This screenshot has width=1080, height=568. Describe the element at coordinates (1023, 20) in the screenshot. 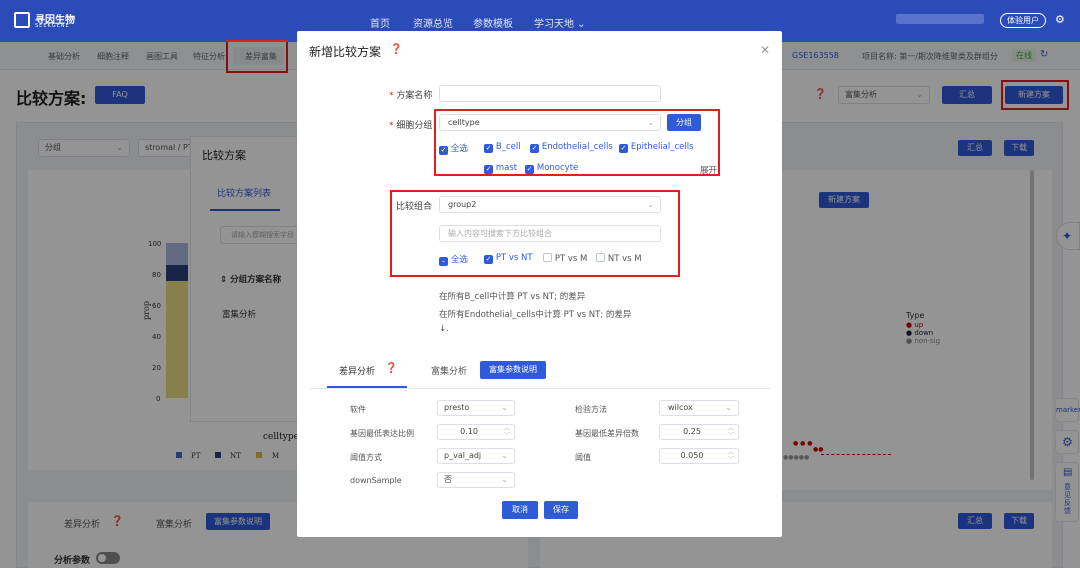

I see `trial-user-badge: 体验用户` at that location.